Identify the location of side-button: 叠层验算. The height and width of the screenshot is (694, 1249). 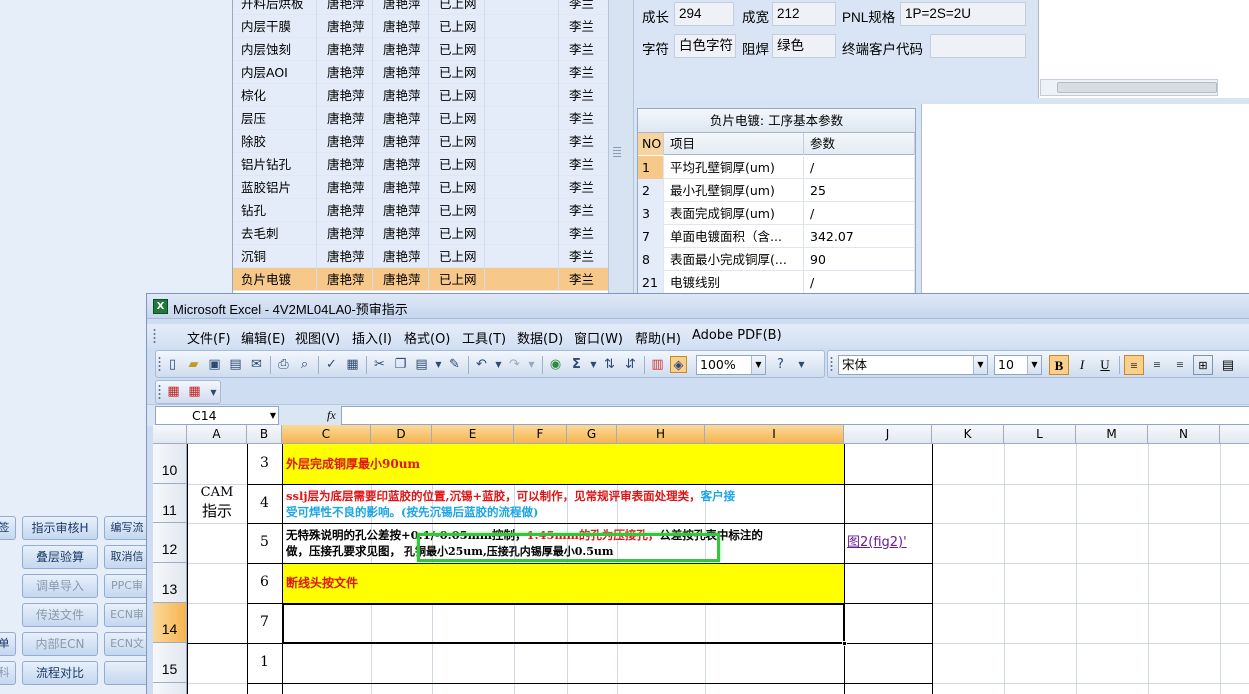
(60, 557).